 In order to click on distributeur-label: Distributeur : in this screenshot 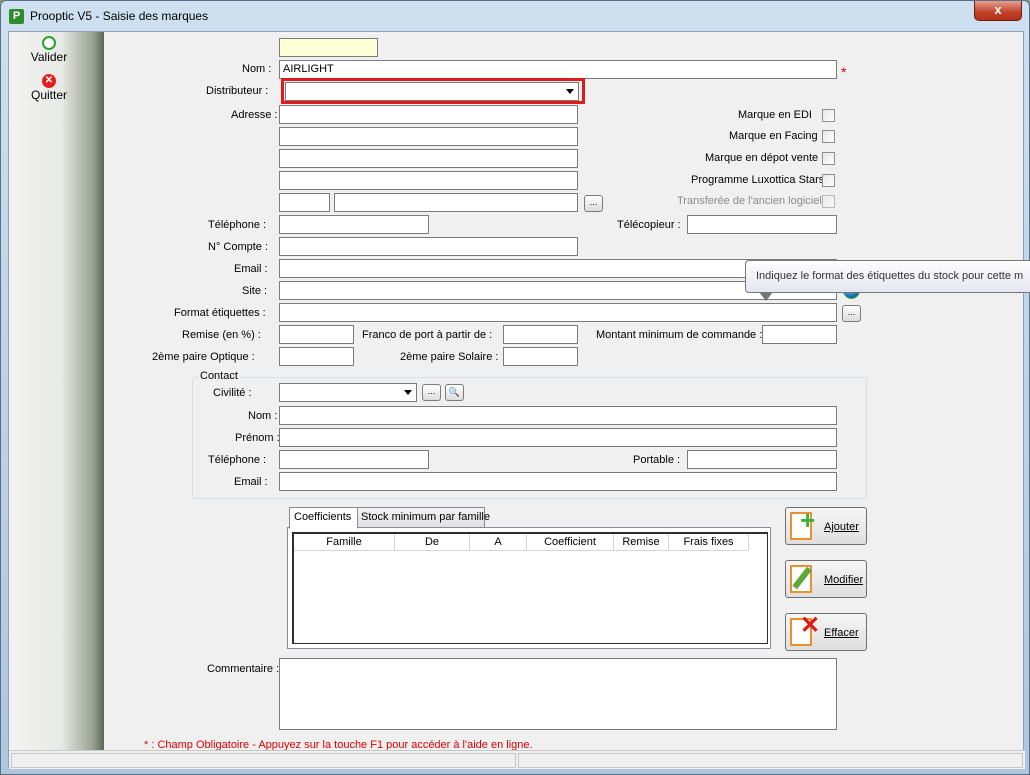, I will do `click(237, 91)`.